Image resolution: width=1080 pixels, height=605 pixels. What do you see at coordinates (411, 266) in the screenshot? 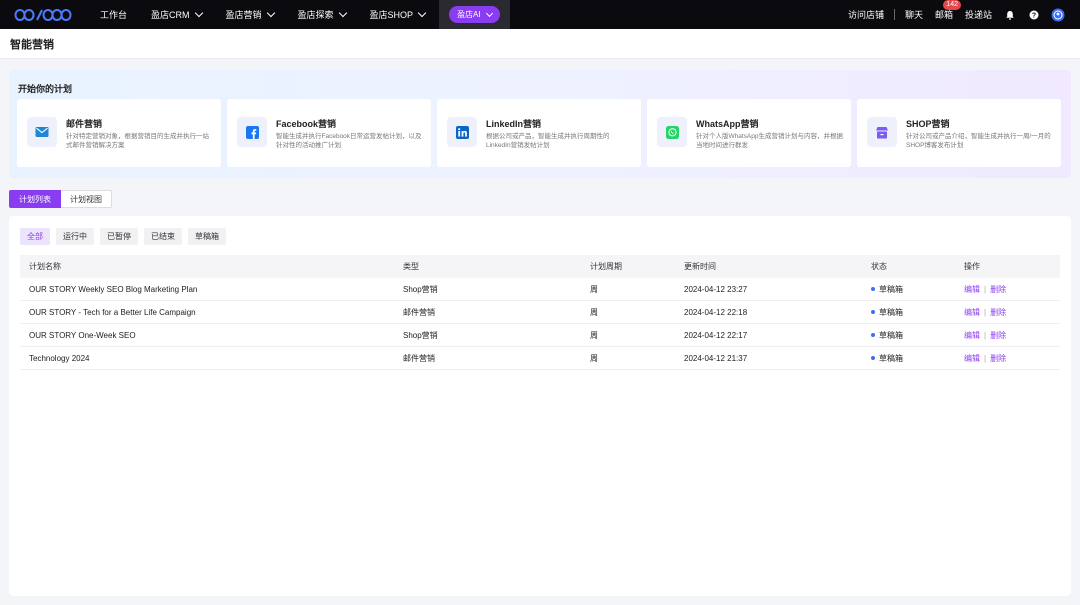
I see `column-header-type: 类型` at bounding box center [411, 266].